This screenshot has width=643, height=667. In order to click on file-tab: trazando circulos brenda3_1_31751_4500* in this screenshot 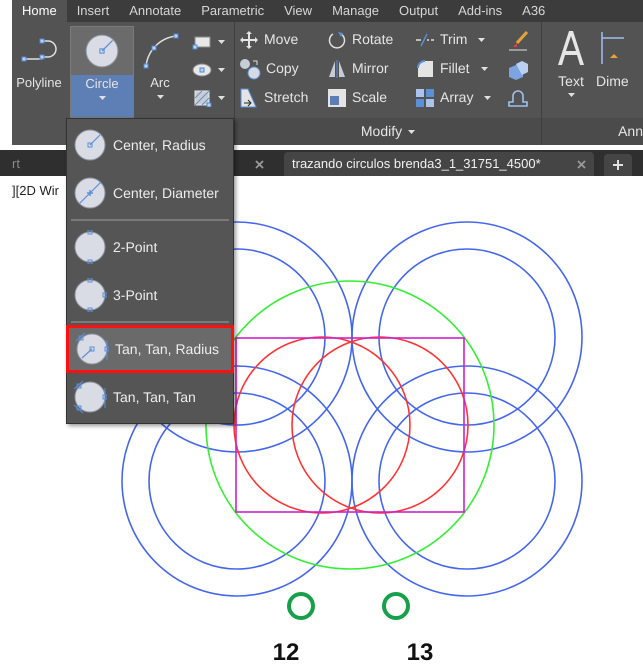, I will do `click(439, 164)`.